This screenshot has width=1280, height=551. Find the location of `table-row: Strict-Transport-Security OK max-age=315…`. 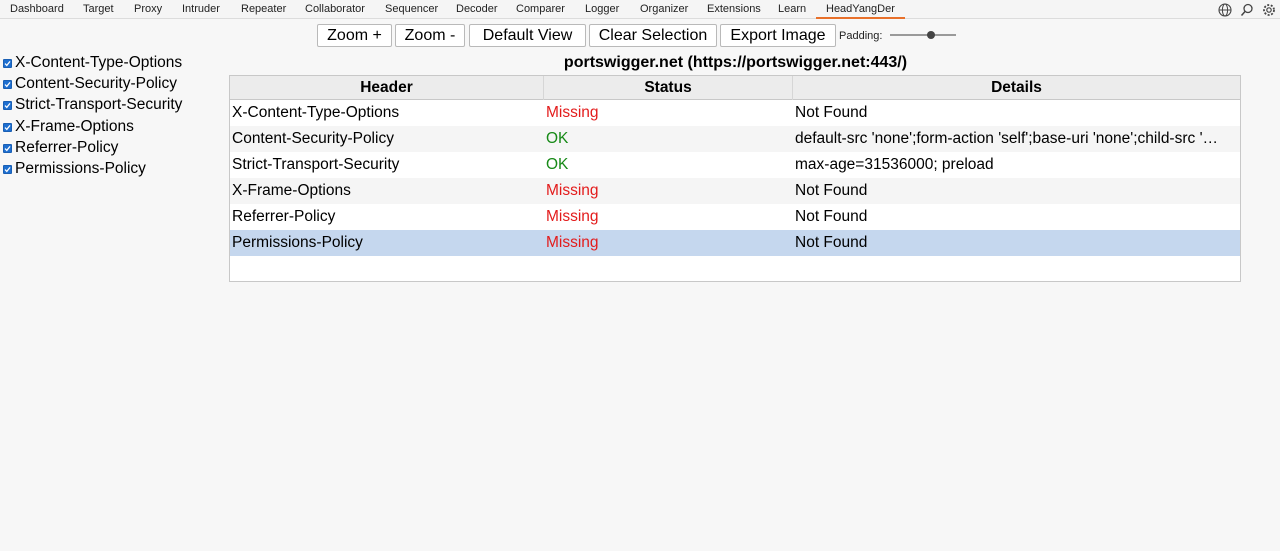

table-row: Strict-Transport-Security OK max-age=315… is located at coordinates (735, 165).